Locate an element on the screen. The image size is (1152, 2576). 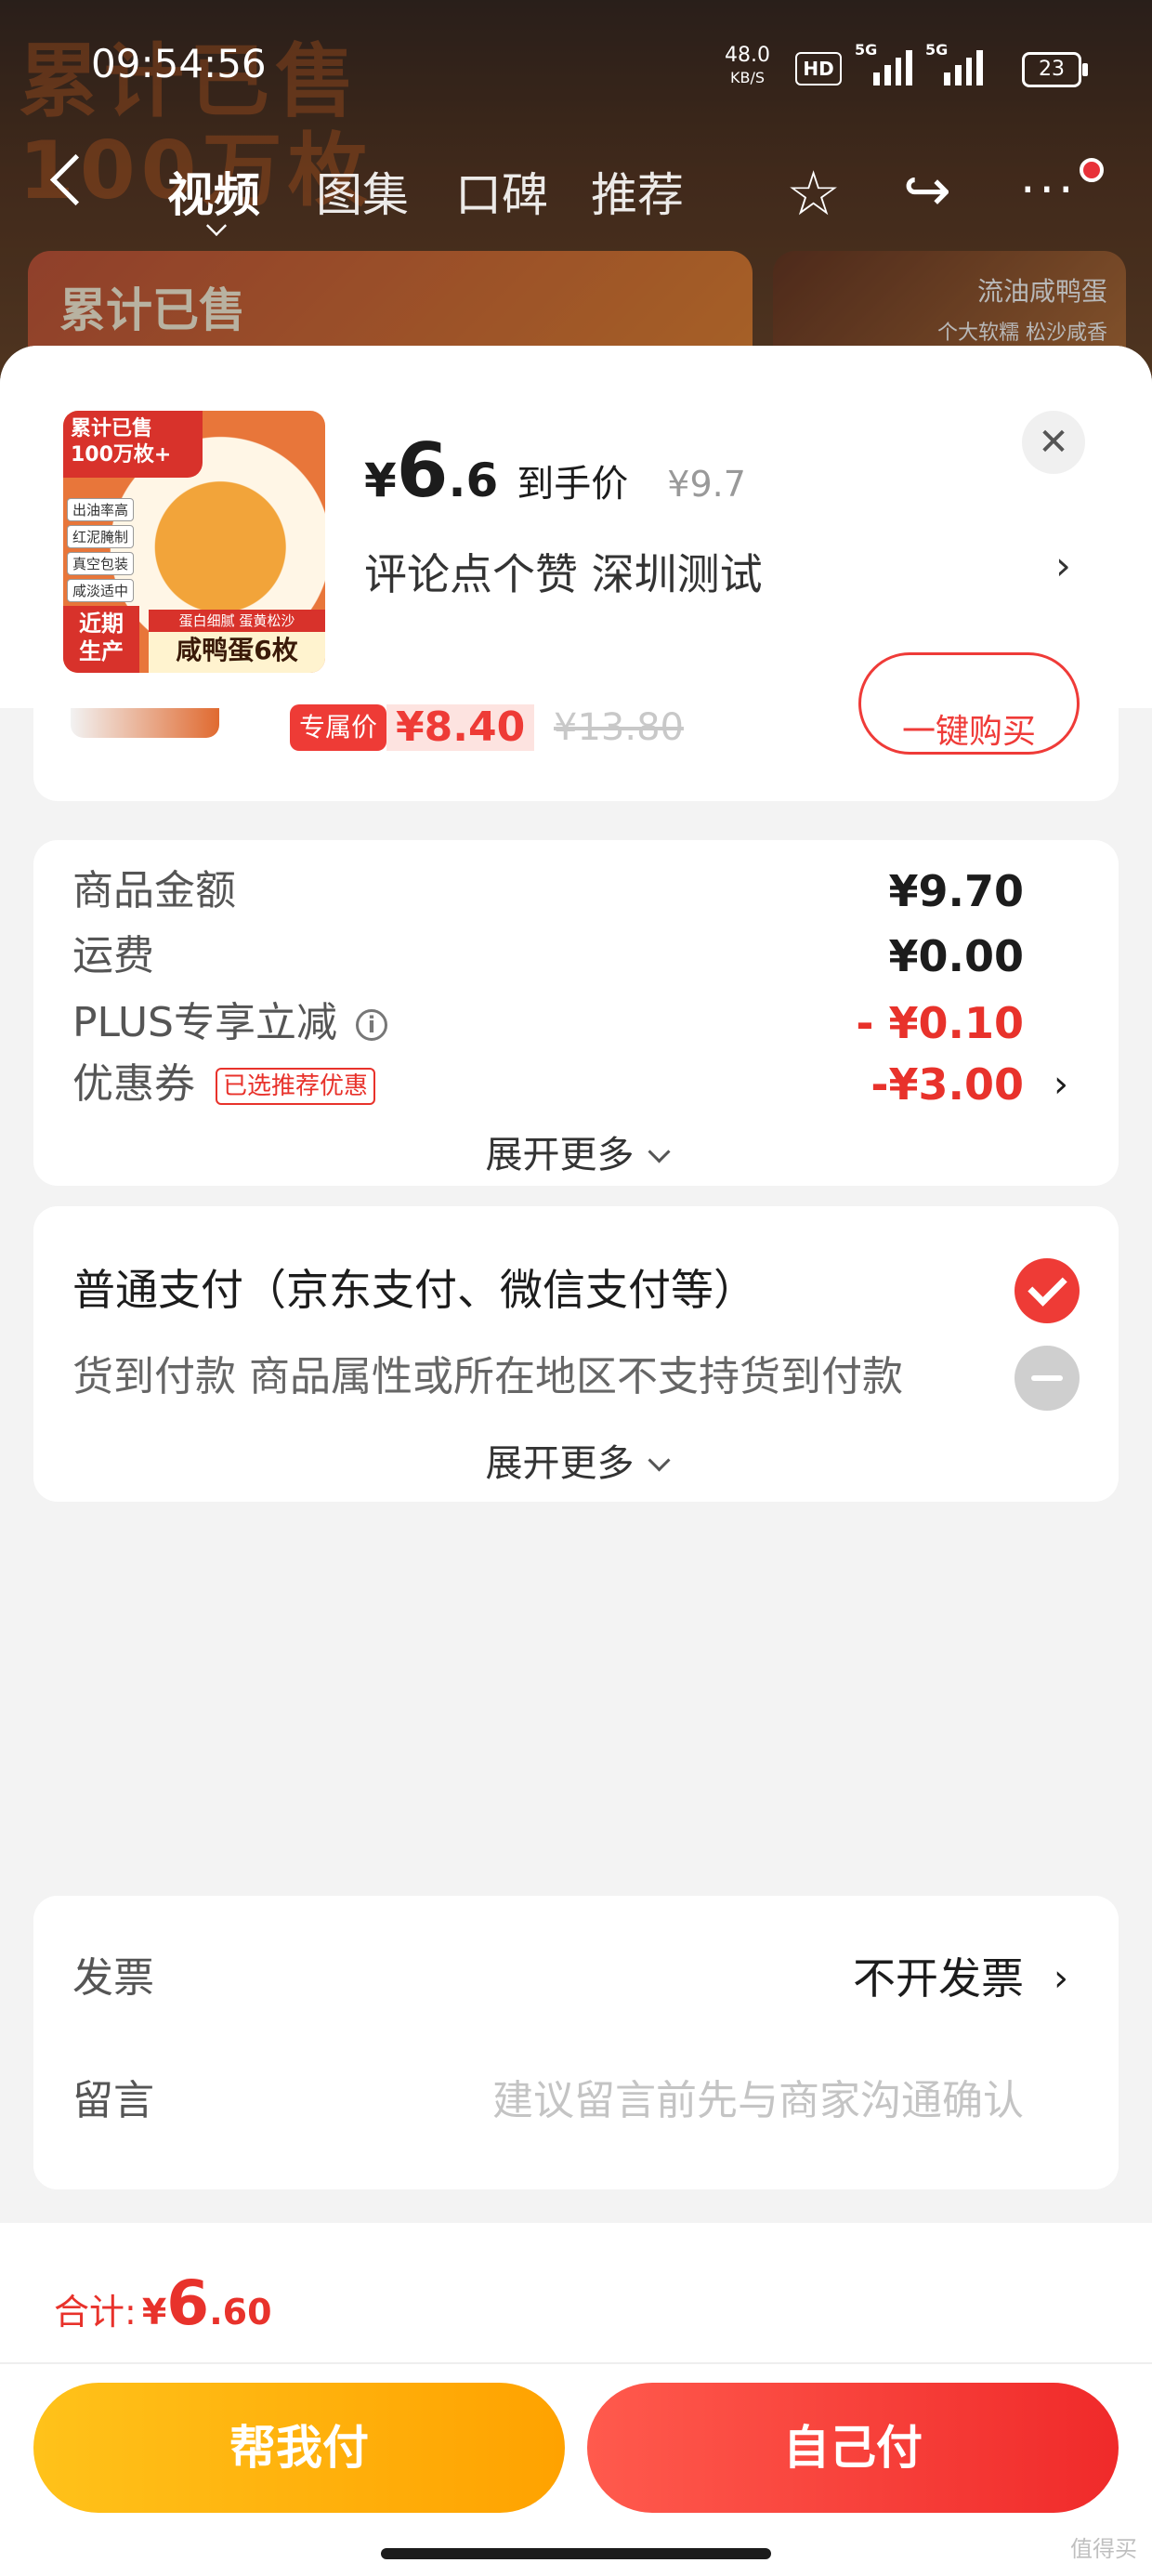
peek-product-card: 专属价 ¥8.40 ¥13.80 一键购买 is located at coordinates (576, 726).